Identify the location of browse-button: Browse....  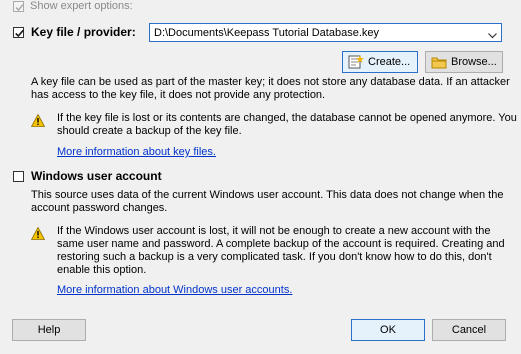
(464, 62).